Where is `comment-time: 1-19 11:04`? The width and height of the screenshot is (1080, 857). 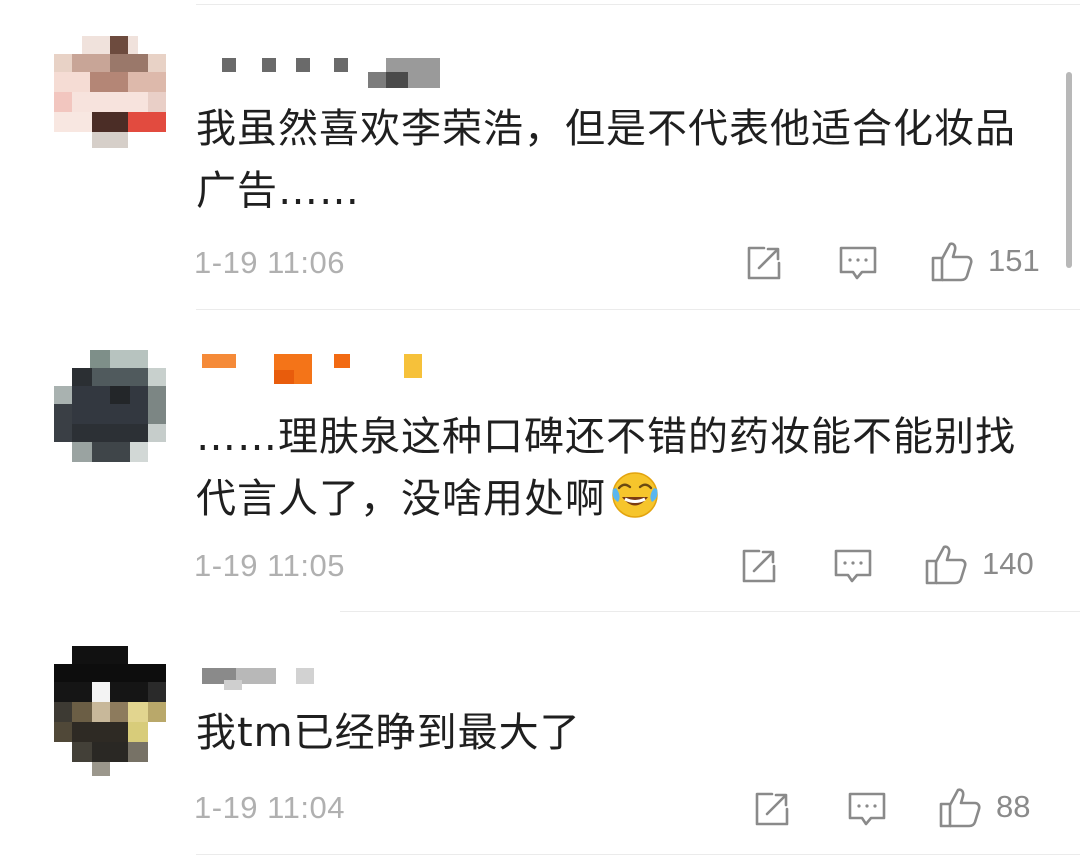 comment-time: 1-19 11:04 is located at coordinates (269, 807).